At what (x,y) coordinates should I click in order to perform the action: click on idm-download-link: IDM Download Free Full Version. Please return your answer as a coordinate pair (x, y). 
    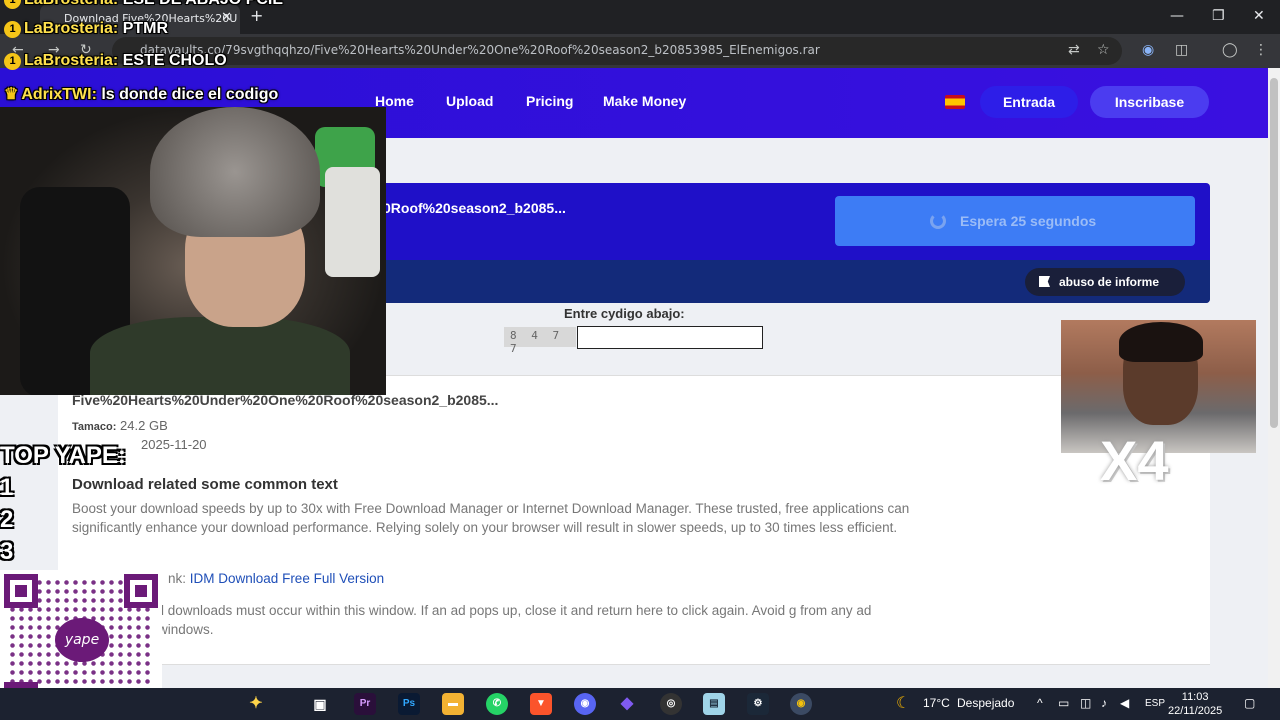
    Looking at the image, I should click on (287, 578).